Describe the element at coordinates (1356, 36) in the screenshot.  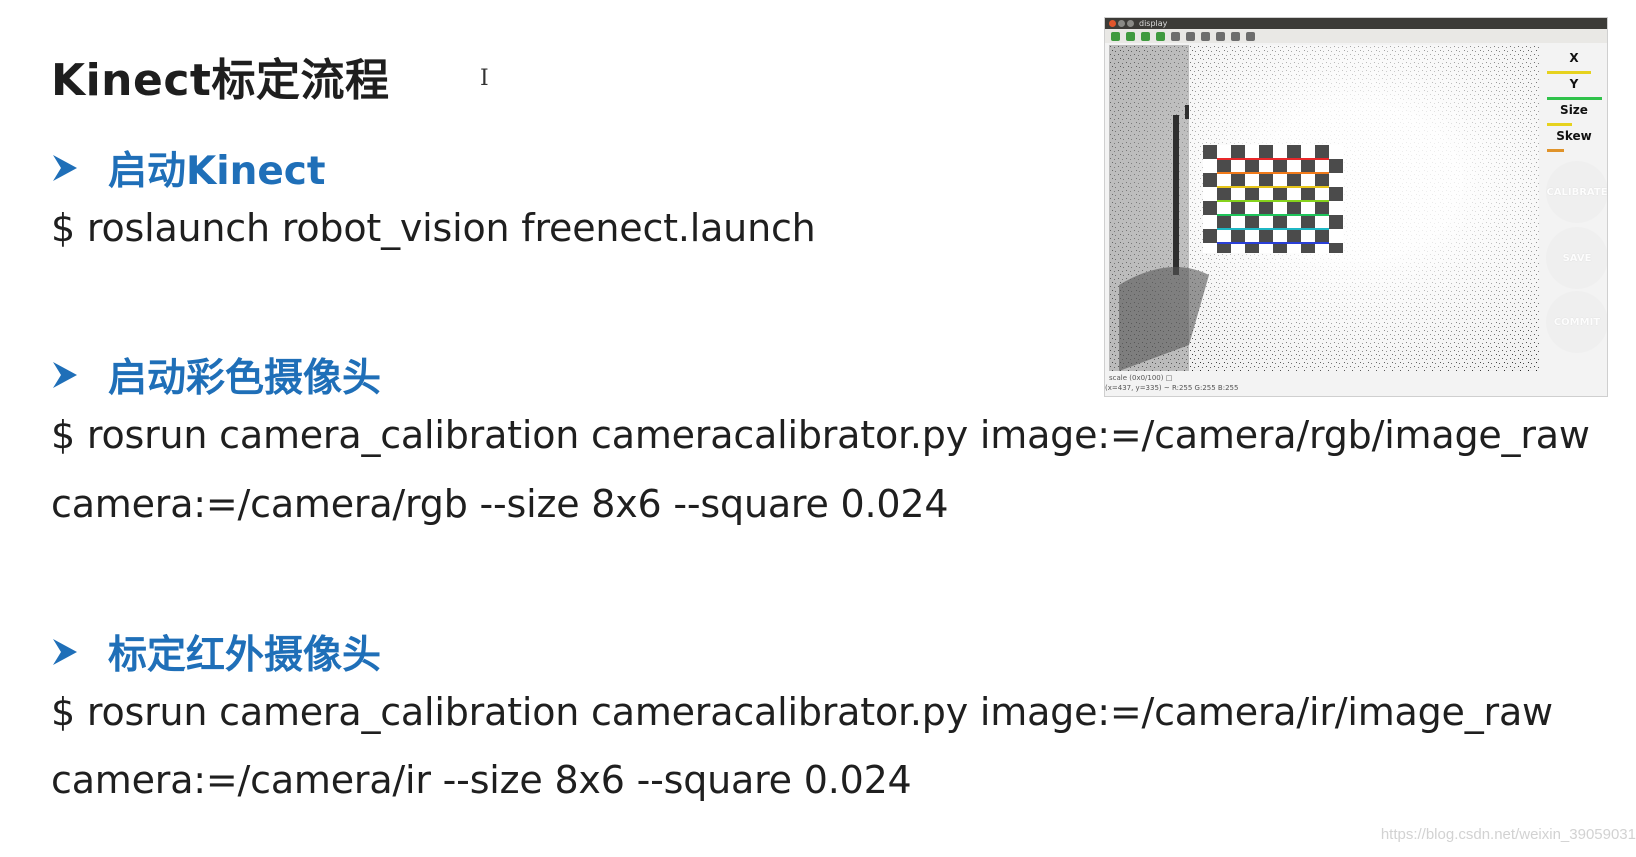
I see `window-toolbar` at that location.